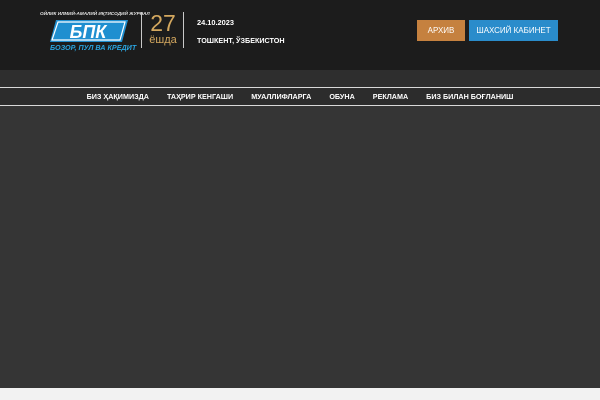  I want to click on header-band, so click(300, 78).